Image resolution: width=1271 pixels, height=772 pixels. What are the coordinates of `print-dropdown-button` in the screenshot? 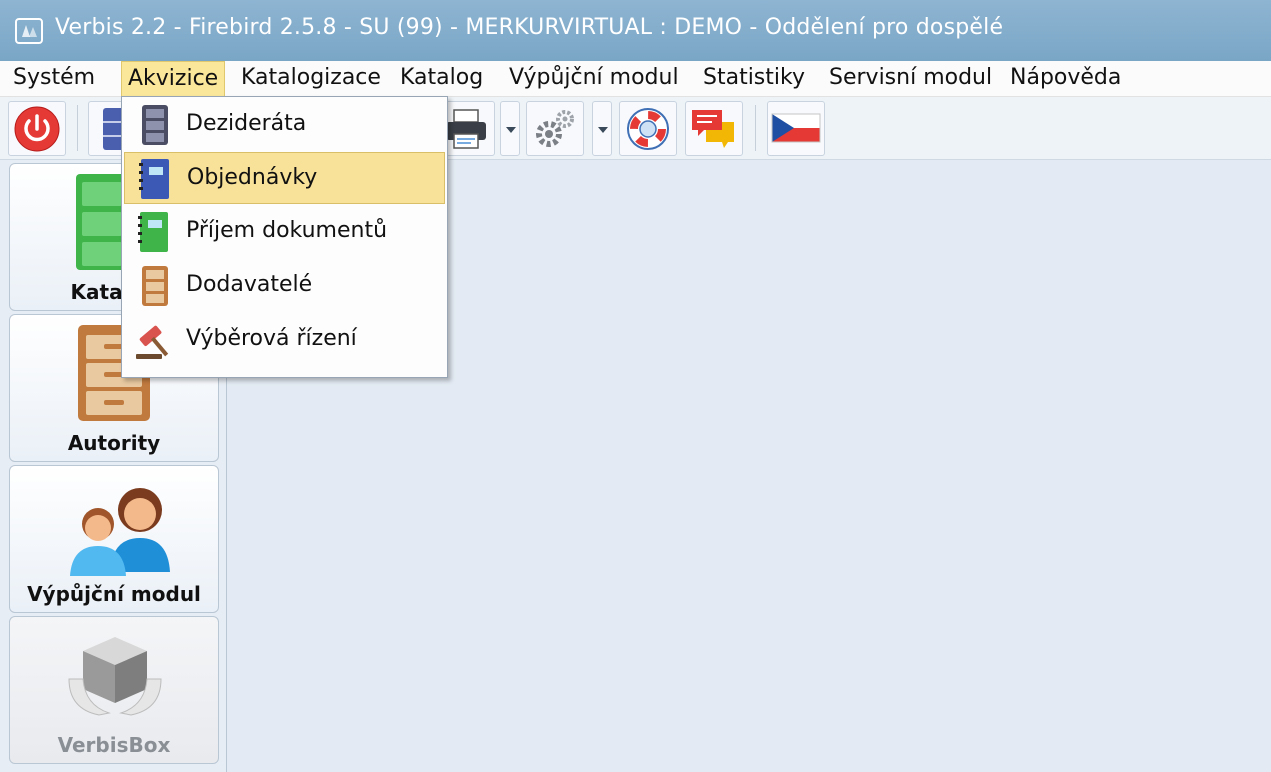 It's located at (510, 128).